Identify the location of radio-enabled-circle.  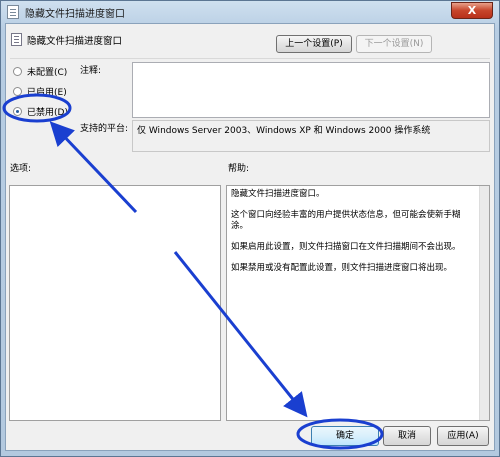
(17, 91).